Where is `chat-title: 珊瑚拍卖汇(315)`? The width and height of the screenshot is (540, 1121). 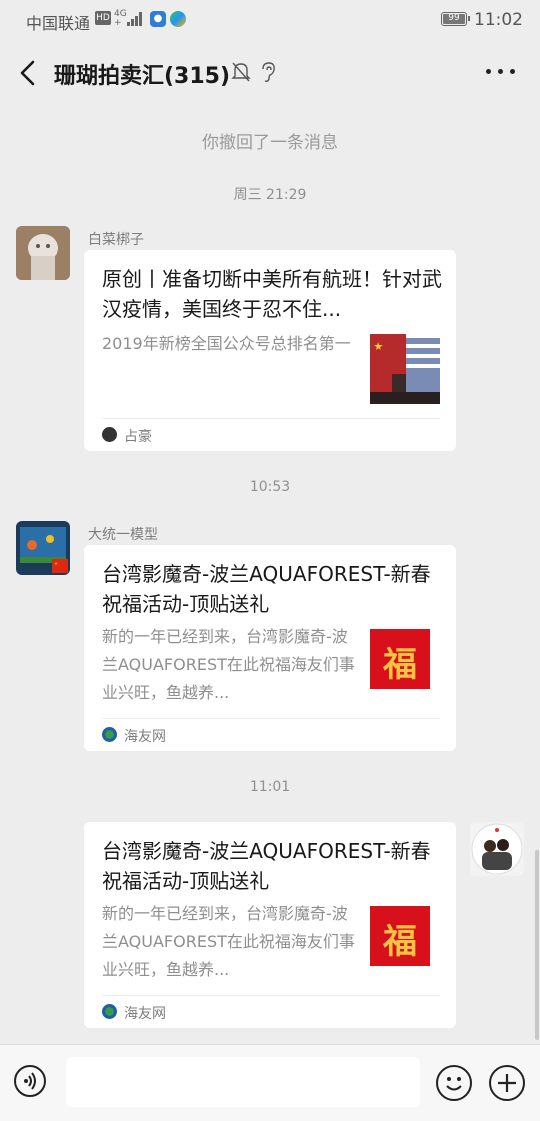 chat-title: 珊瑚拍卖汇(315) is located at coordinates (142, 76).